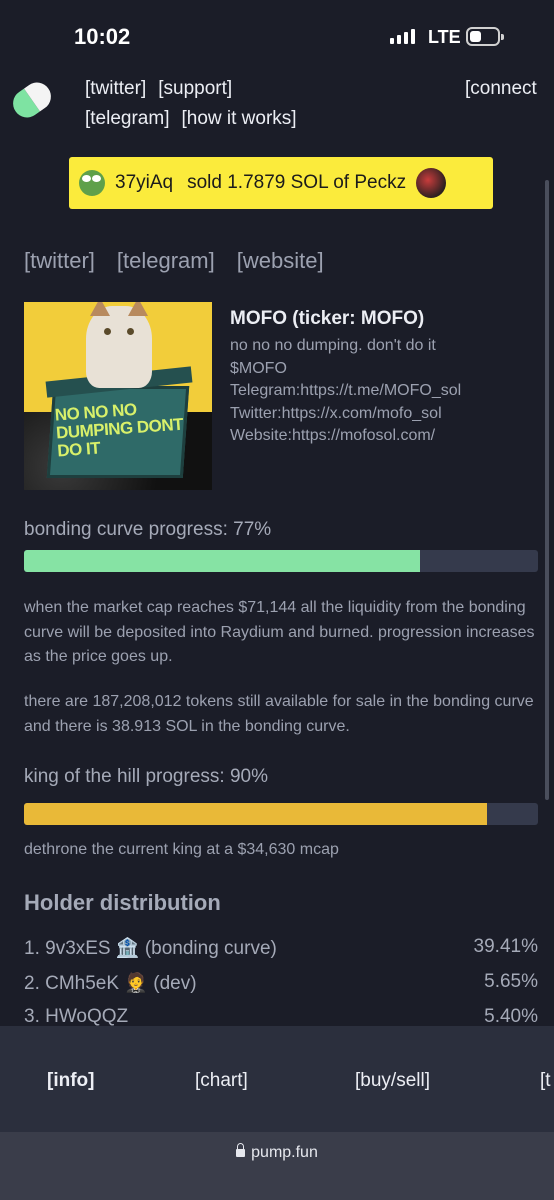 Image resolution: width=554 pixels, height=1200 pixels. I want to click on nav-row-2: [telegram] [how it works], so click(197, 119).